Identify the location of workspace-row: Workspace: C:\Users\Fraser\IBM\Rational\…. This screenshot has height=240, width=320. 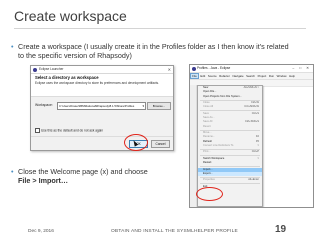
(103, 106).